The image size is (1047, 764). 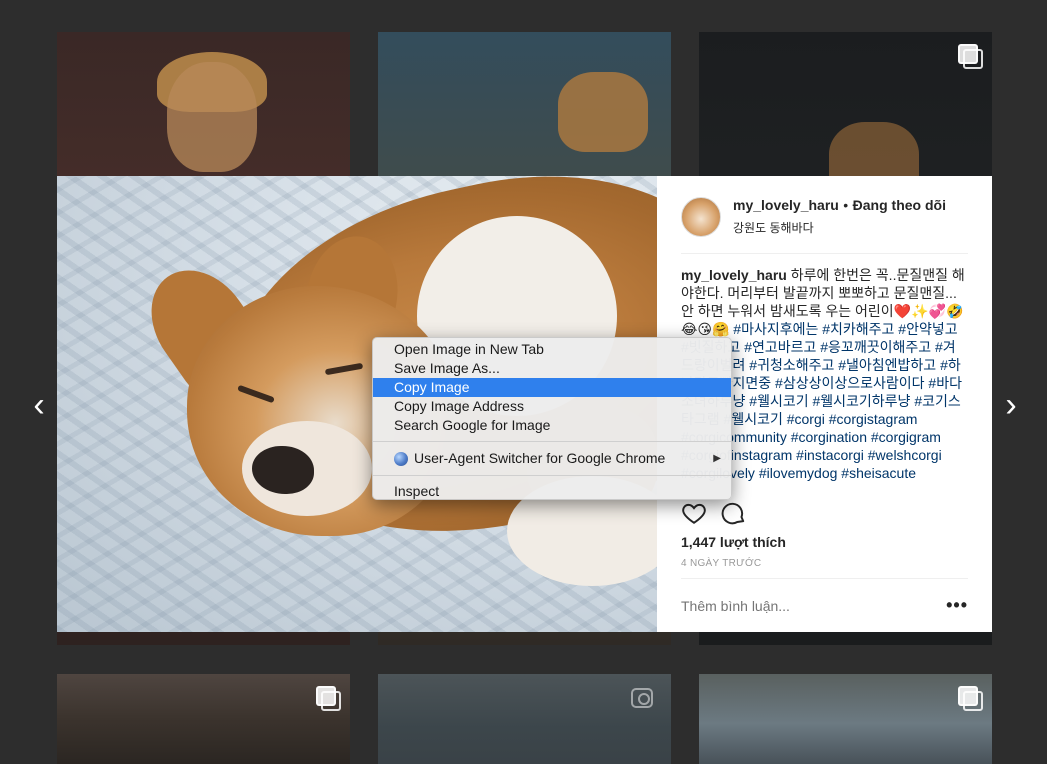 What do you see at coordinates (552, 406) in the screenshot?
I see `menu-copy-image-address: Copy Image Address` at bounding box center [552, 406].